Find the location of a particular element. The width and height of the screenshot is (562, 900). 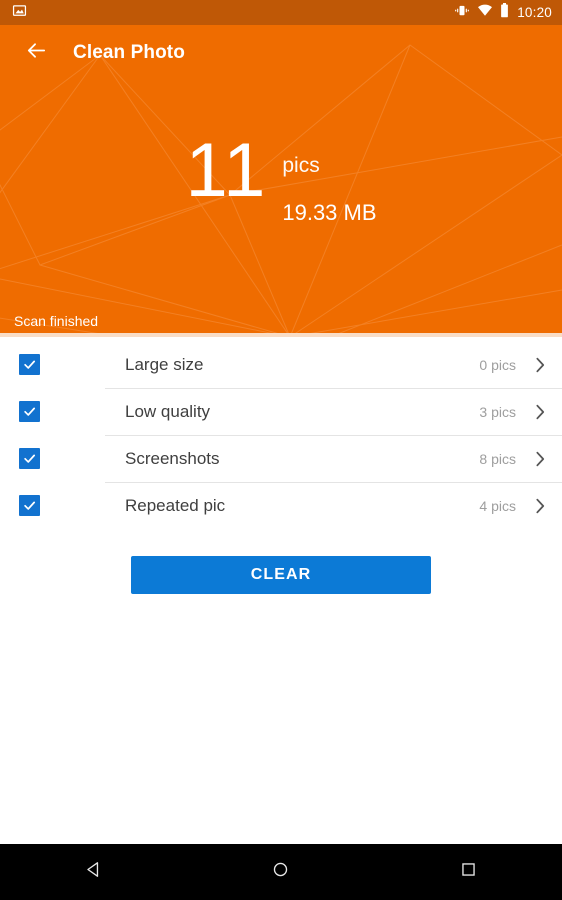

list-item-count: 4 pics is located at coordinates (497, 505).